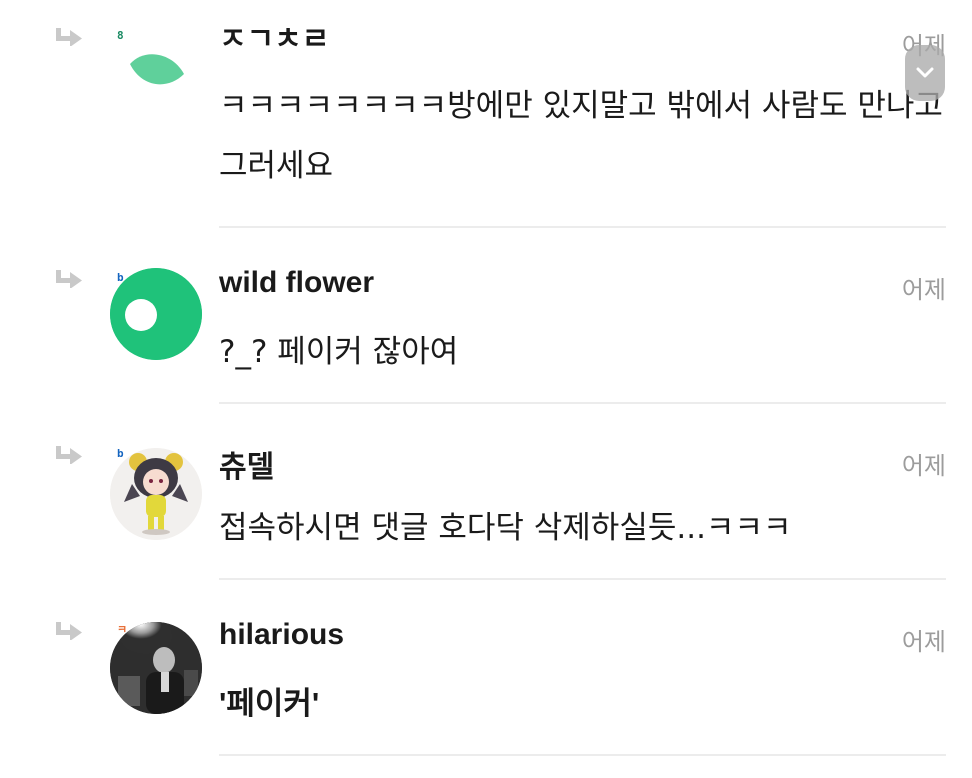  What do you see at coordinates (339, 352) in the screenshot?
I see `comment-text: ?_? 페이커 잖아여` at bounding box center [339, 352].